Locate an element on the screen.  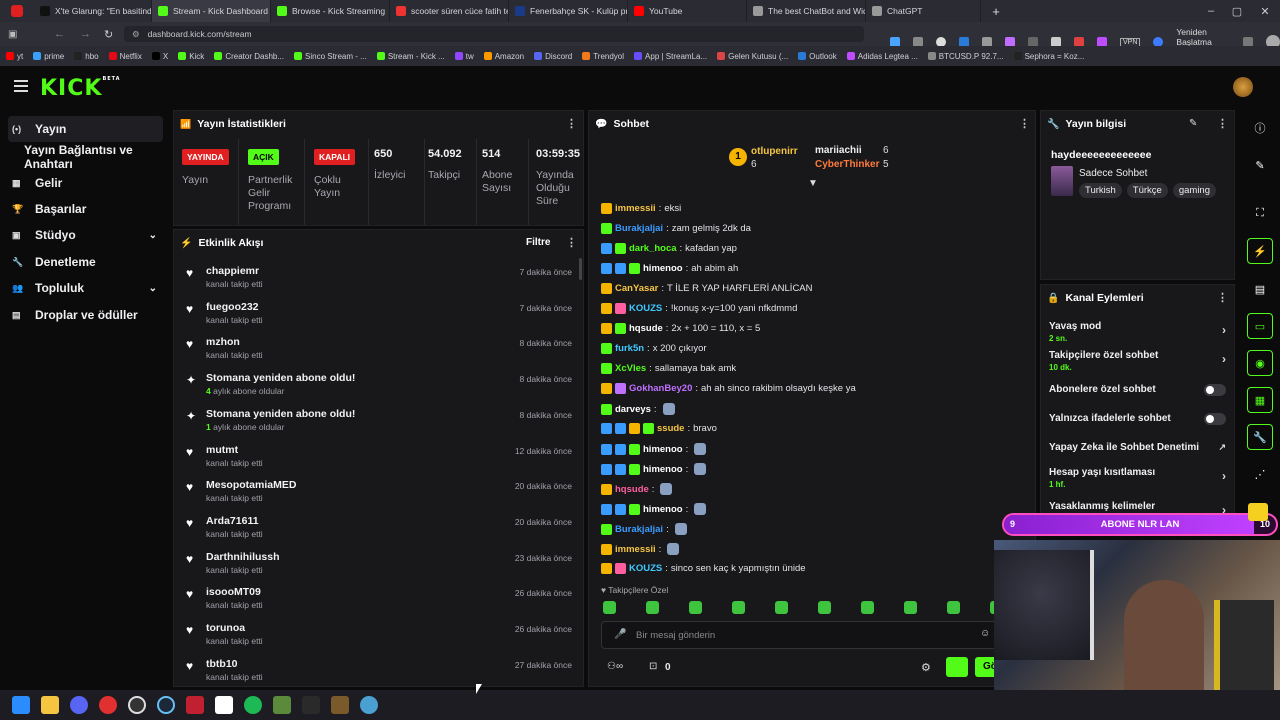
sidebar-item: 🔧 Denetleme is located at coordinates (85, 262).